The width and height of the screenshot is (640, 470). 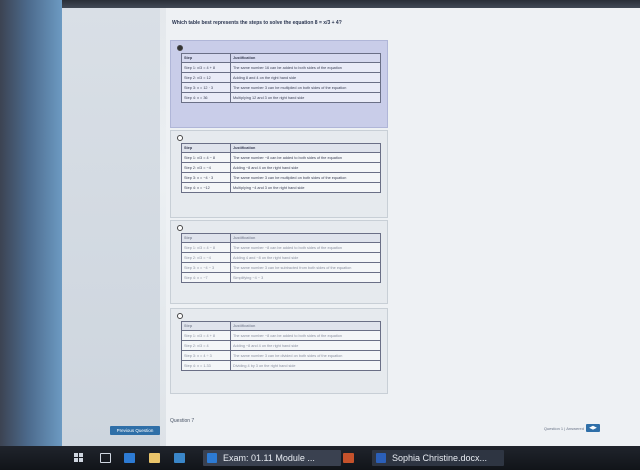 I want to click on nav-arrows-button: ◀▶, so click(x=593, y=428).